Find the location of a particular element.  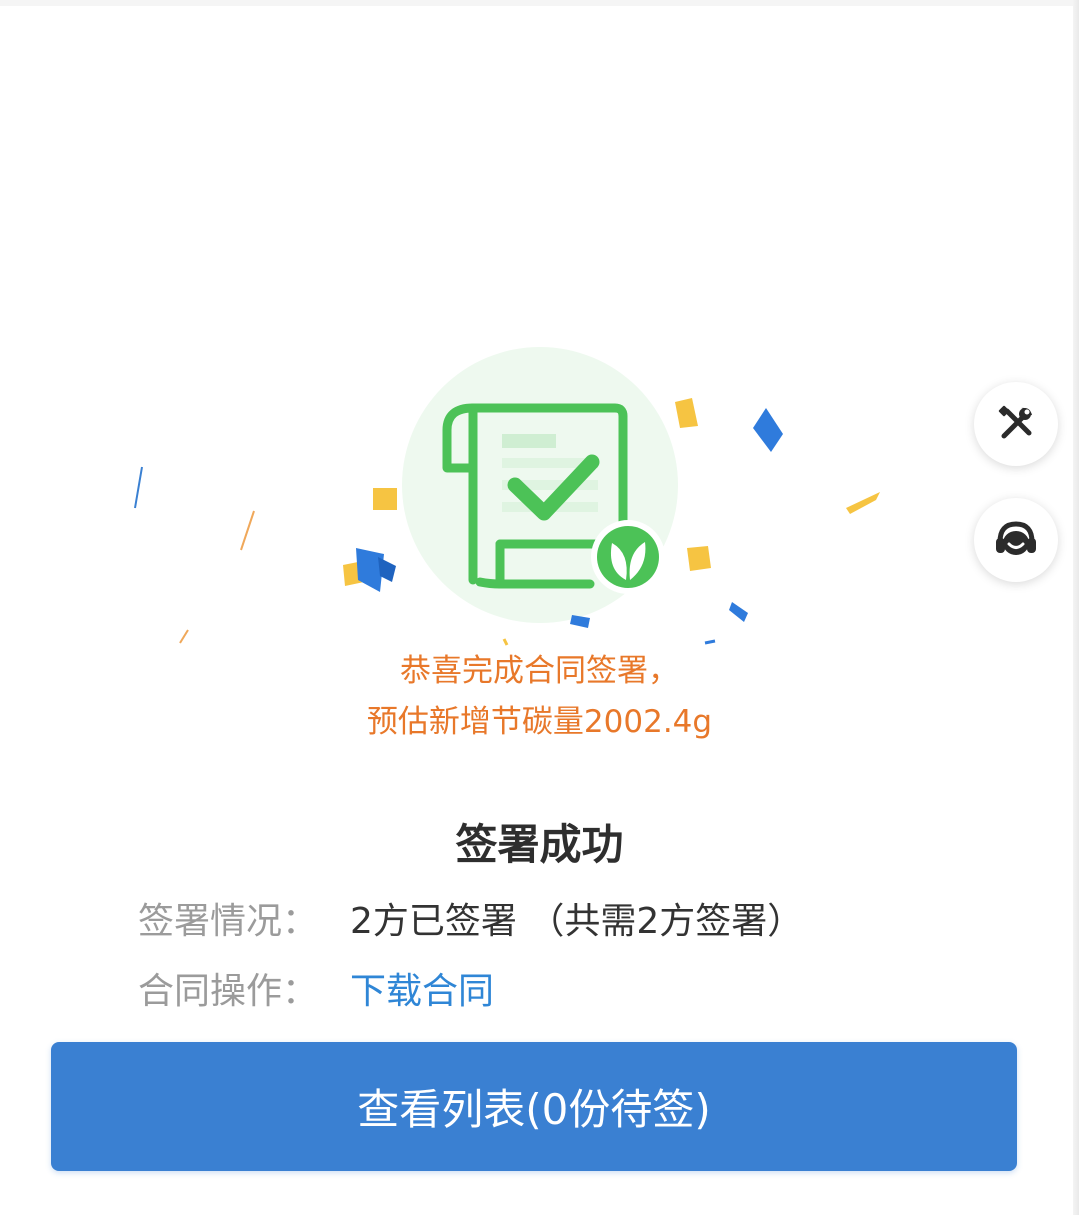

tools-icon is located at coordinates (1015, 422).